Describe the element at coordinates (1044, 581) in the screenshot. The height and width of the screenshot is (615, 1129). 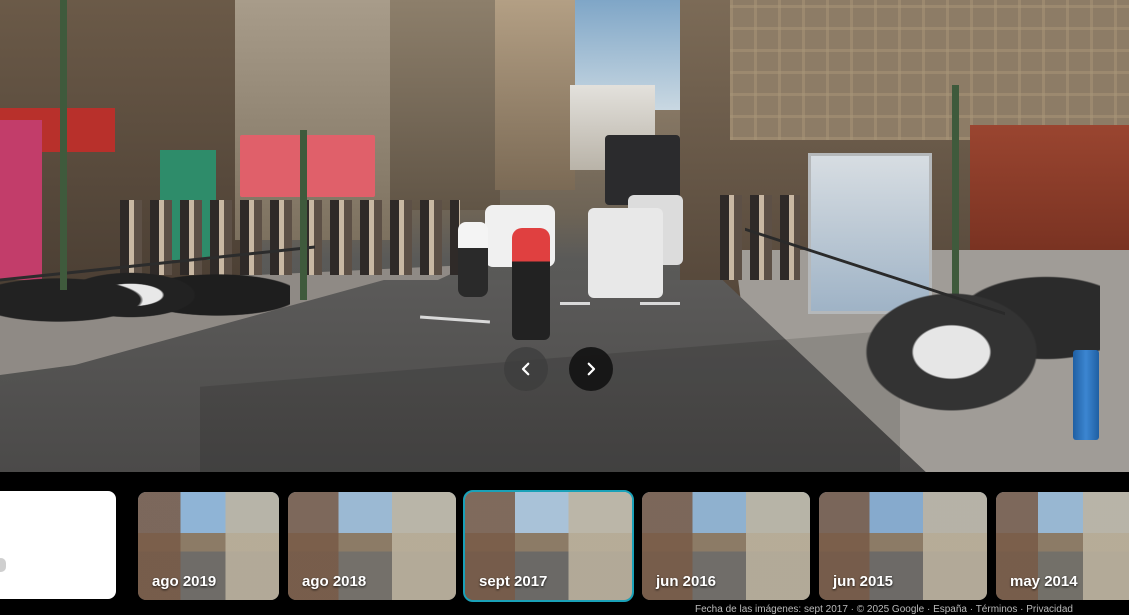
I see `thumbnail-date-label: may 2014` at that location.